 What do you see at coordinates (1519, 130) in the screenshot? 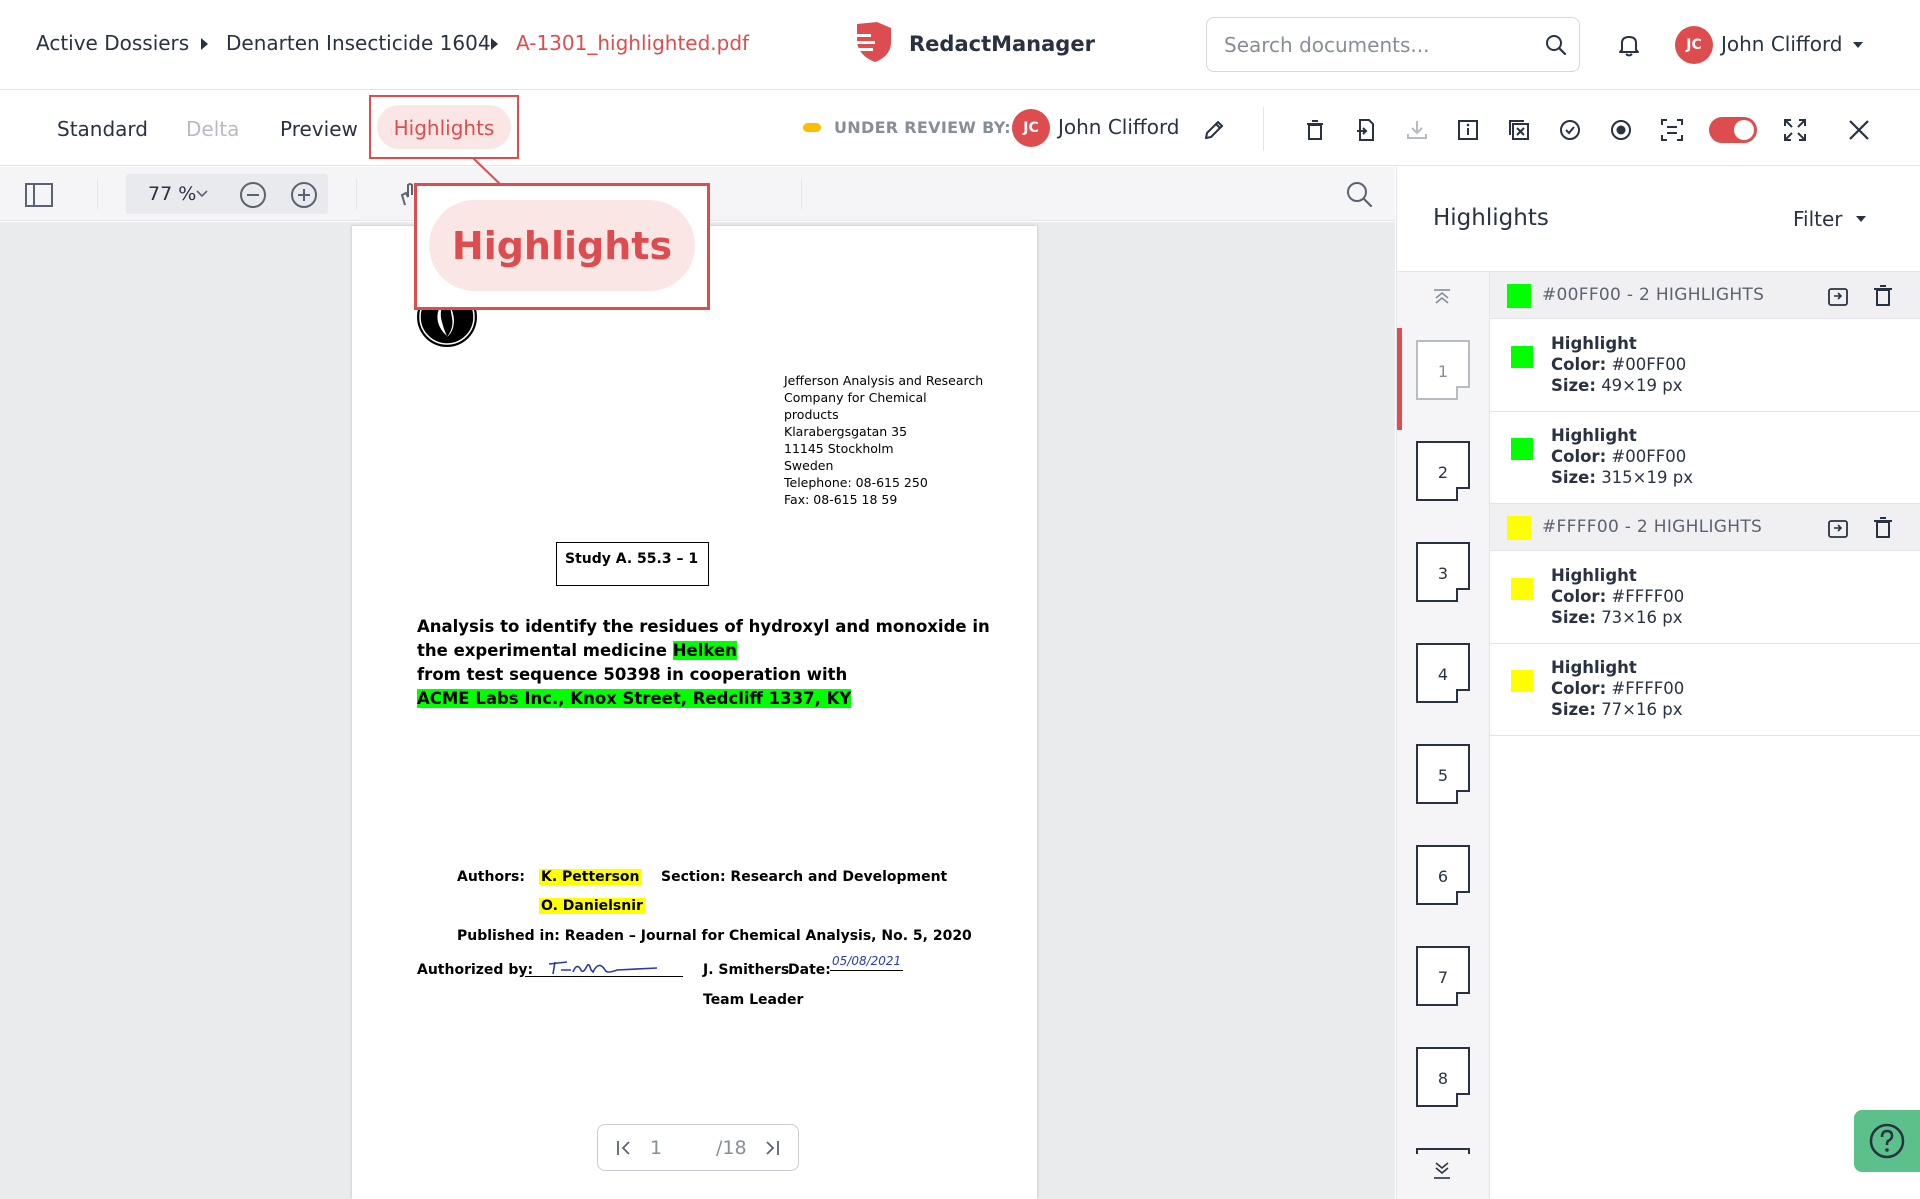
I see `exclude-icon` at bounding box center [1519, 130].